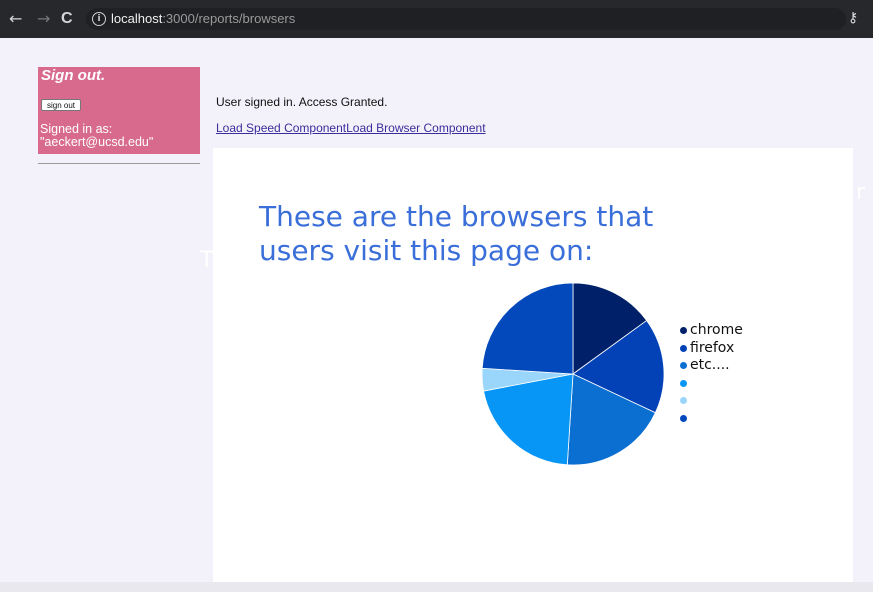  What do you see at coordinates (67, 19) in the screenshot?
I see `reload-icon: C` at bounding box center [67, 19].